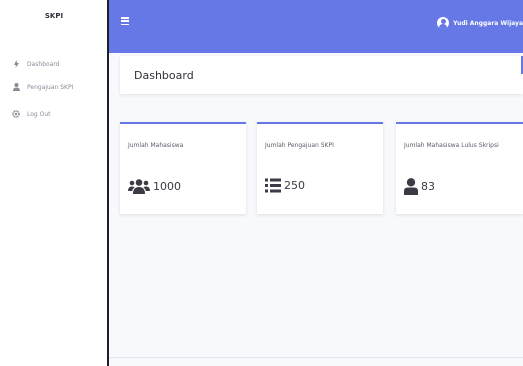 The width and height of the screenshot is (523, 366). What do you see at coordinates (316, 26) in the screenshot?
I see `topbar: Yudi Anggara Wijaya` at bounding box center [316, 26].